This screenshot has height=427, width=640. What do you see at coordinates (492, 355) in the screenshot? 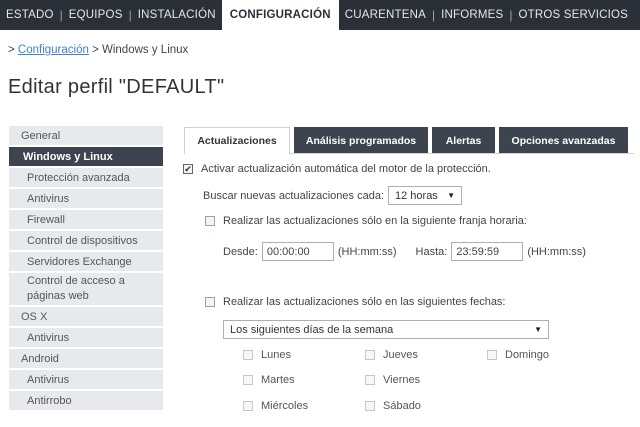
I see `day-checkbox-domingo` at bounding box center [492, 355].